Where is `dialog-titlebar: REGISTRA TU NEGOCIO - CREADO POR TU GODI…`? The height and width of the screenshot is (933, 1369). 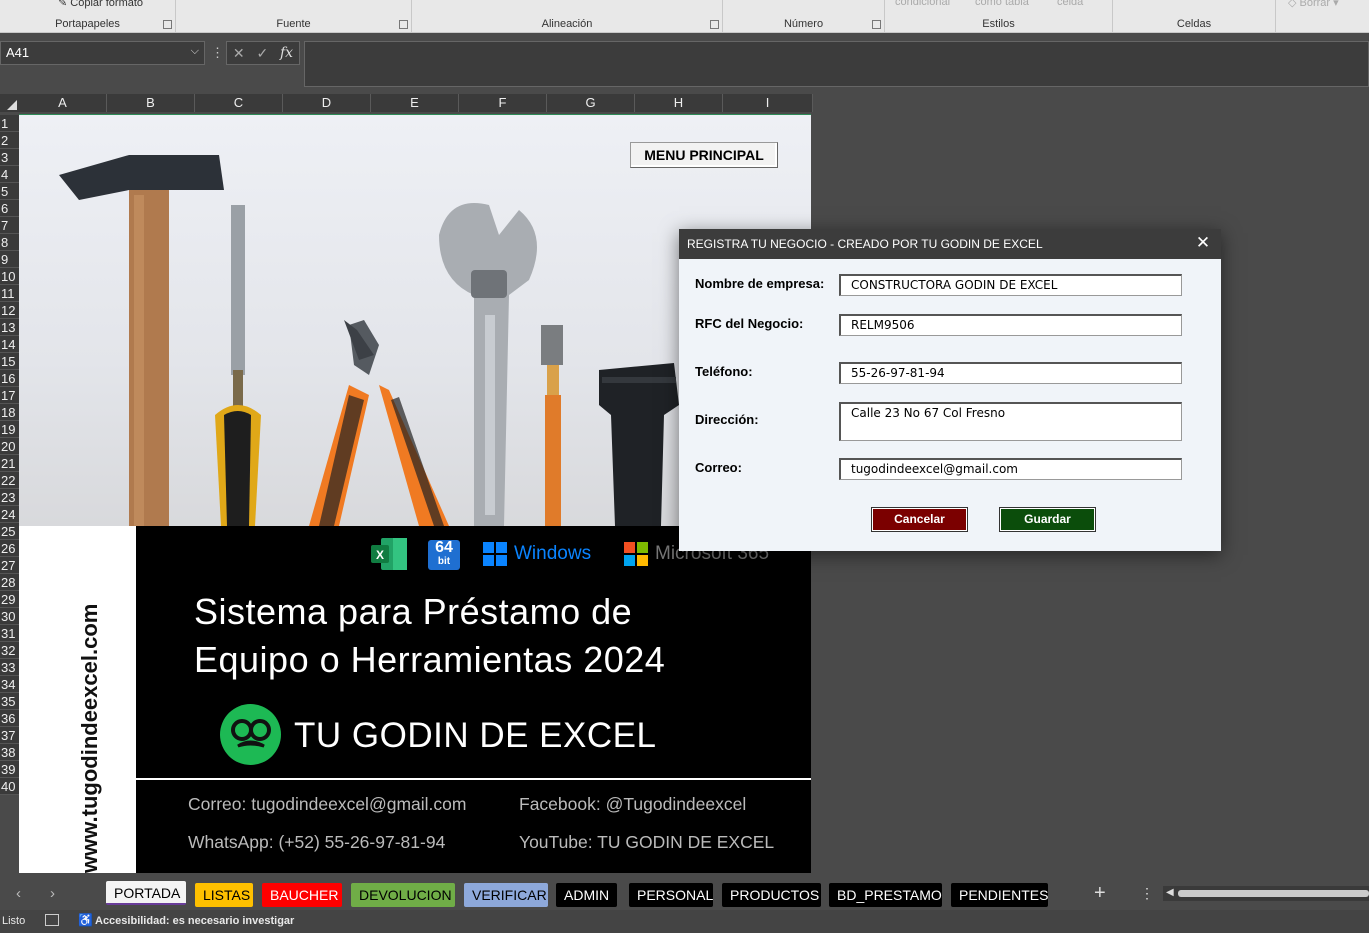
dialog-titlebar: REGISTRA TU NEGOCIO - CREADO POR TU GODI… is located at coordinates (950, 244).